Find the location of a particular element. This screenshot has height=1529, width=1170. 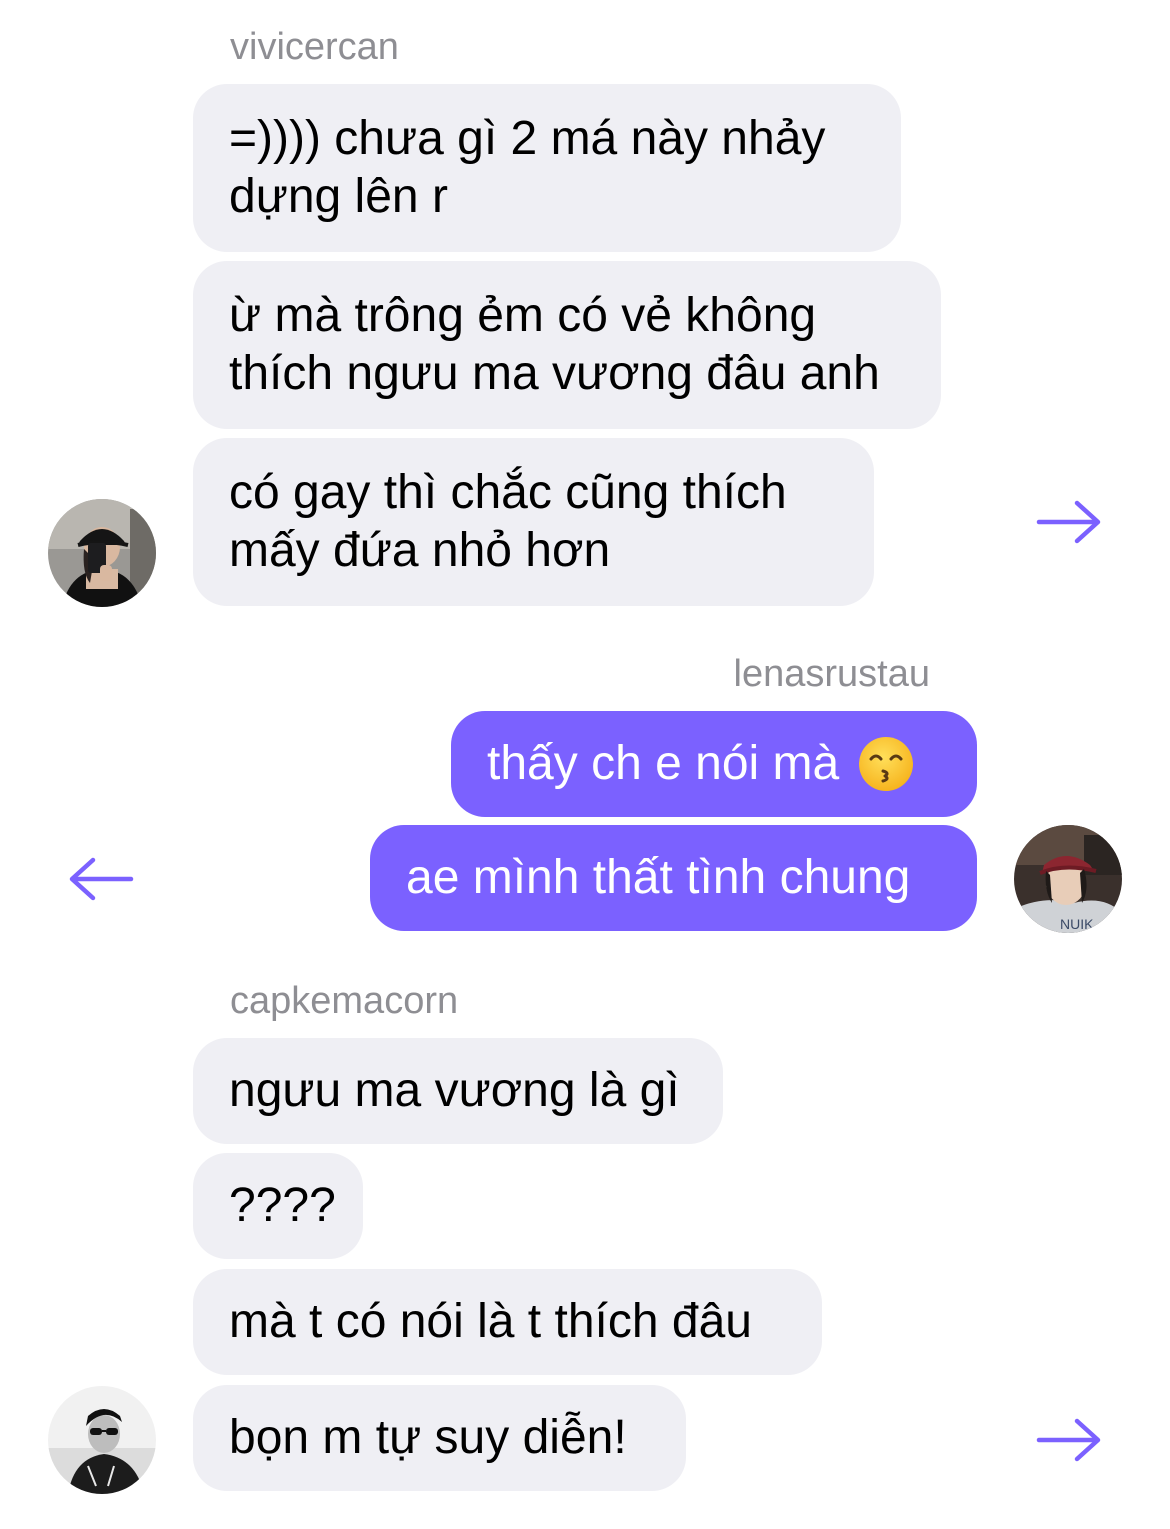

message-text: ae mình thất tình chung is located at coordinates (658, 877).